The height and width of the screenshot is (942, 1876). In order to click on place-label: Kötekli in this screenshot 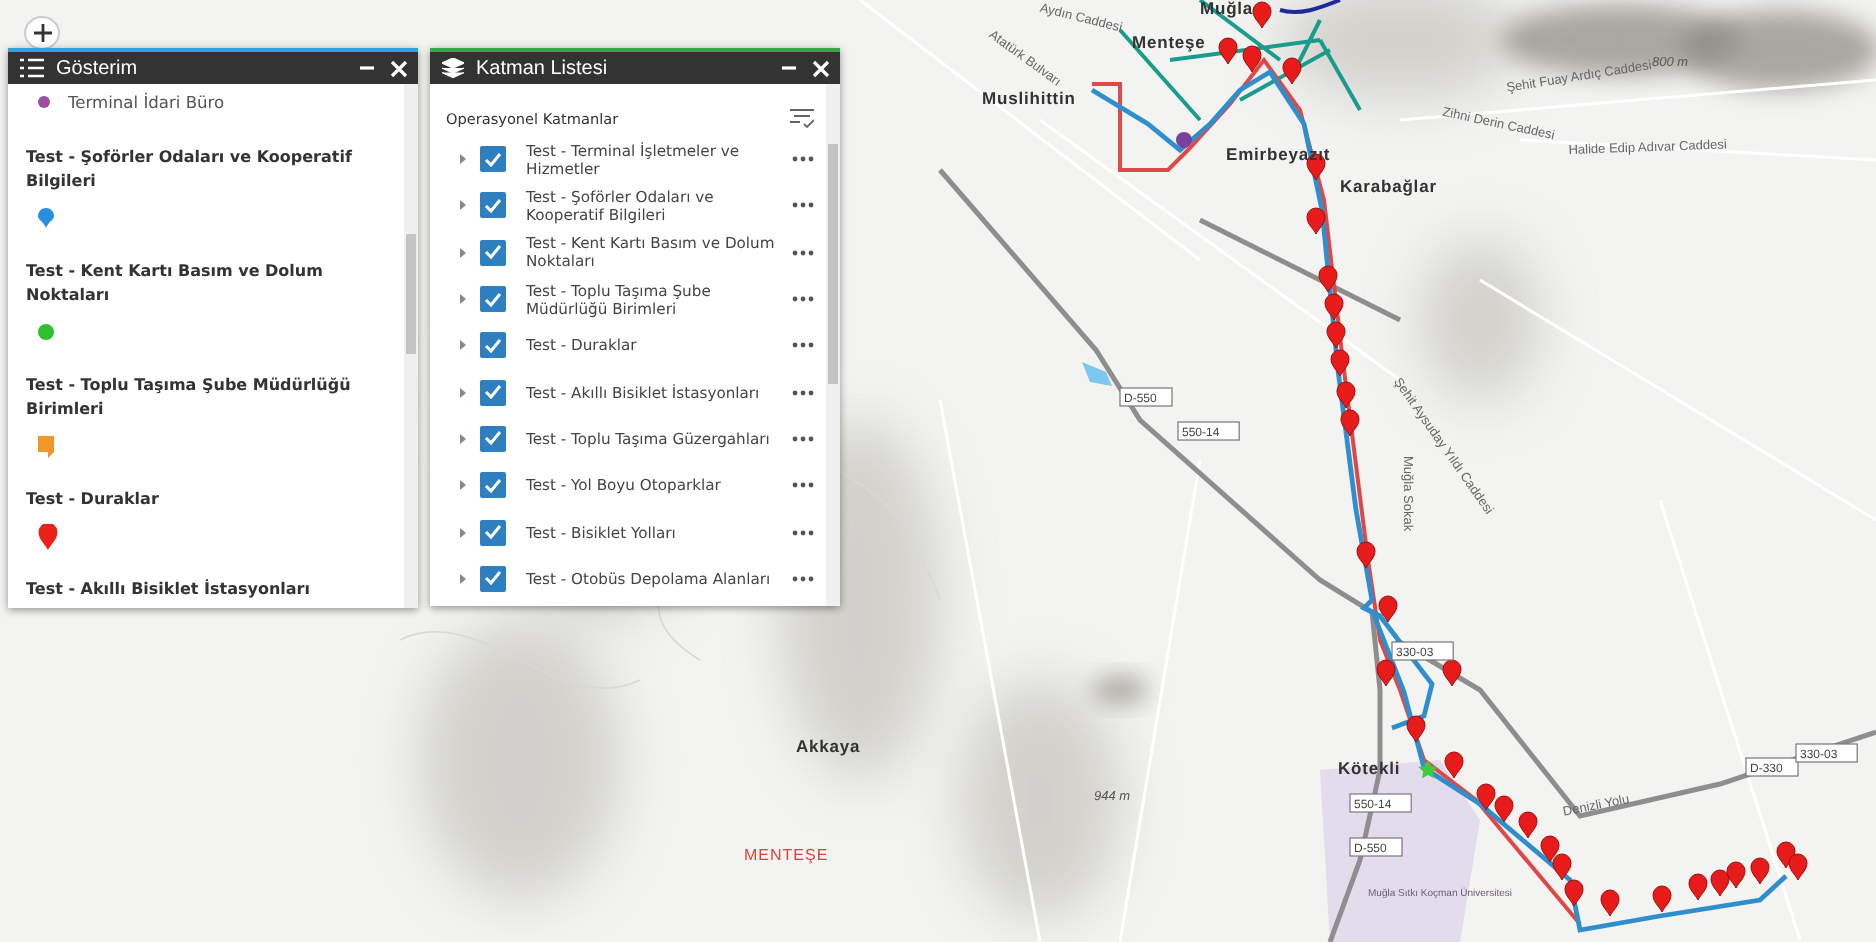, I will do `click(1369, 768)`.